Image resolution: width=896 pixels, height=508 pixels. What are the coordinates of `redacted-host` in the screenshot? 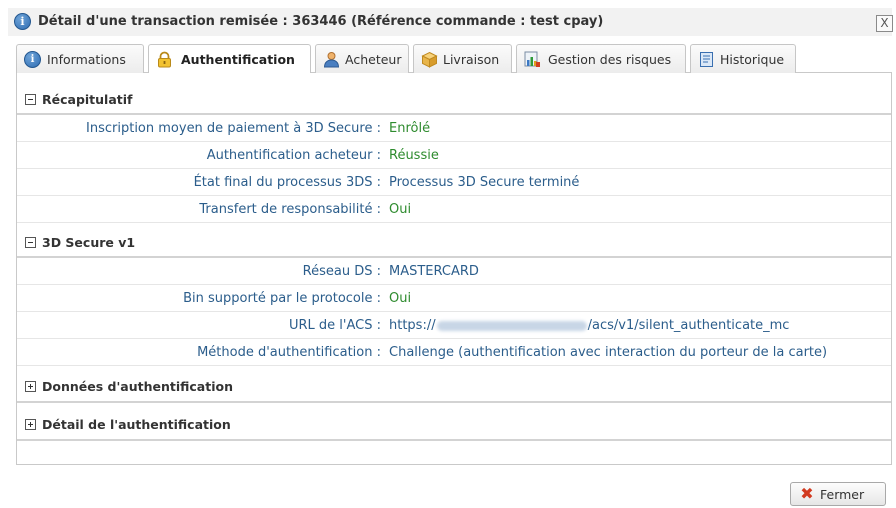 It's located at (511, 325).